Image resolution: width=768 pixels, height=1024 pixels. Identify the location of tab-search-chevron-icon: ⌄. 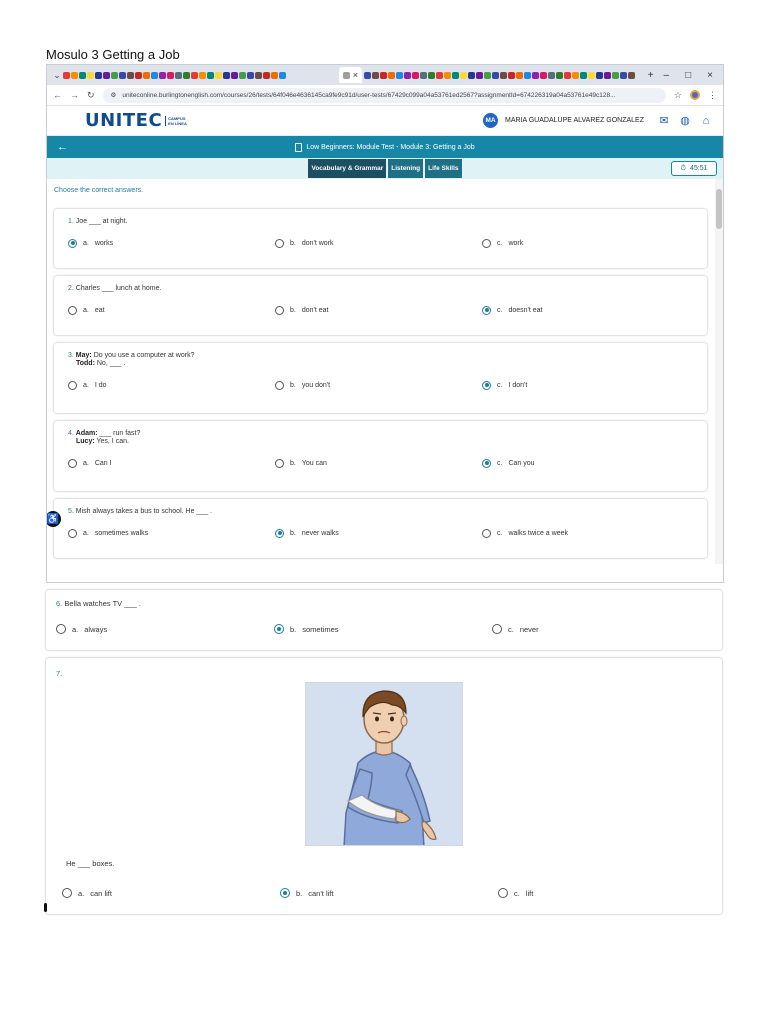
(57, 75).